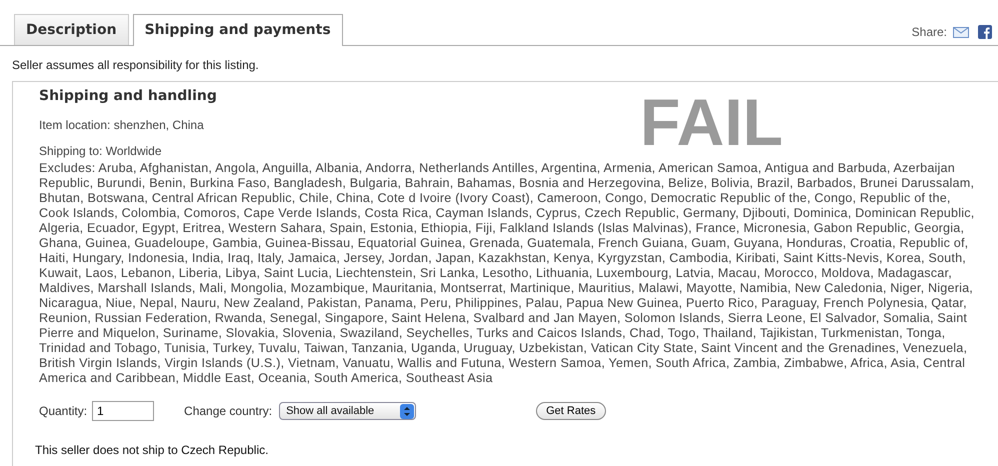 The height and width of the screenshot is (466, 998). What do you see at coordinates (985, 32) in the screenshot?
I see `facebook-icon` at bounding box center [985, 32].